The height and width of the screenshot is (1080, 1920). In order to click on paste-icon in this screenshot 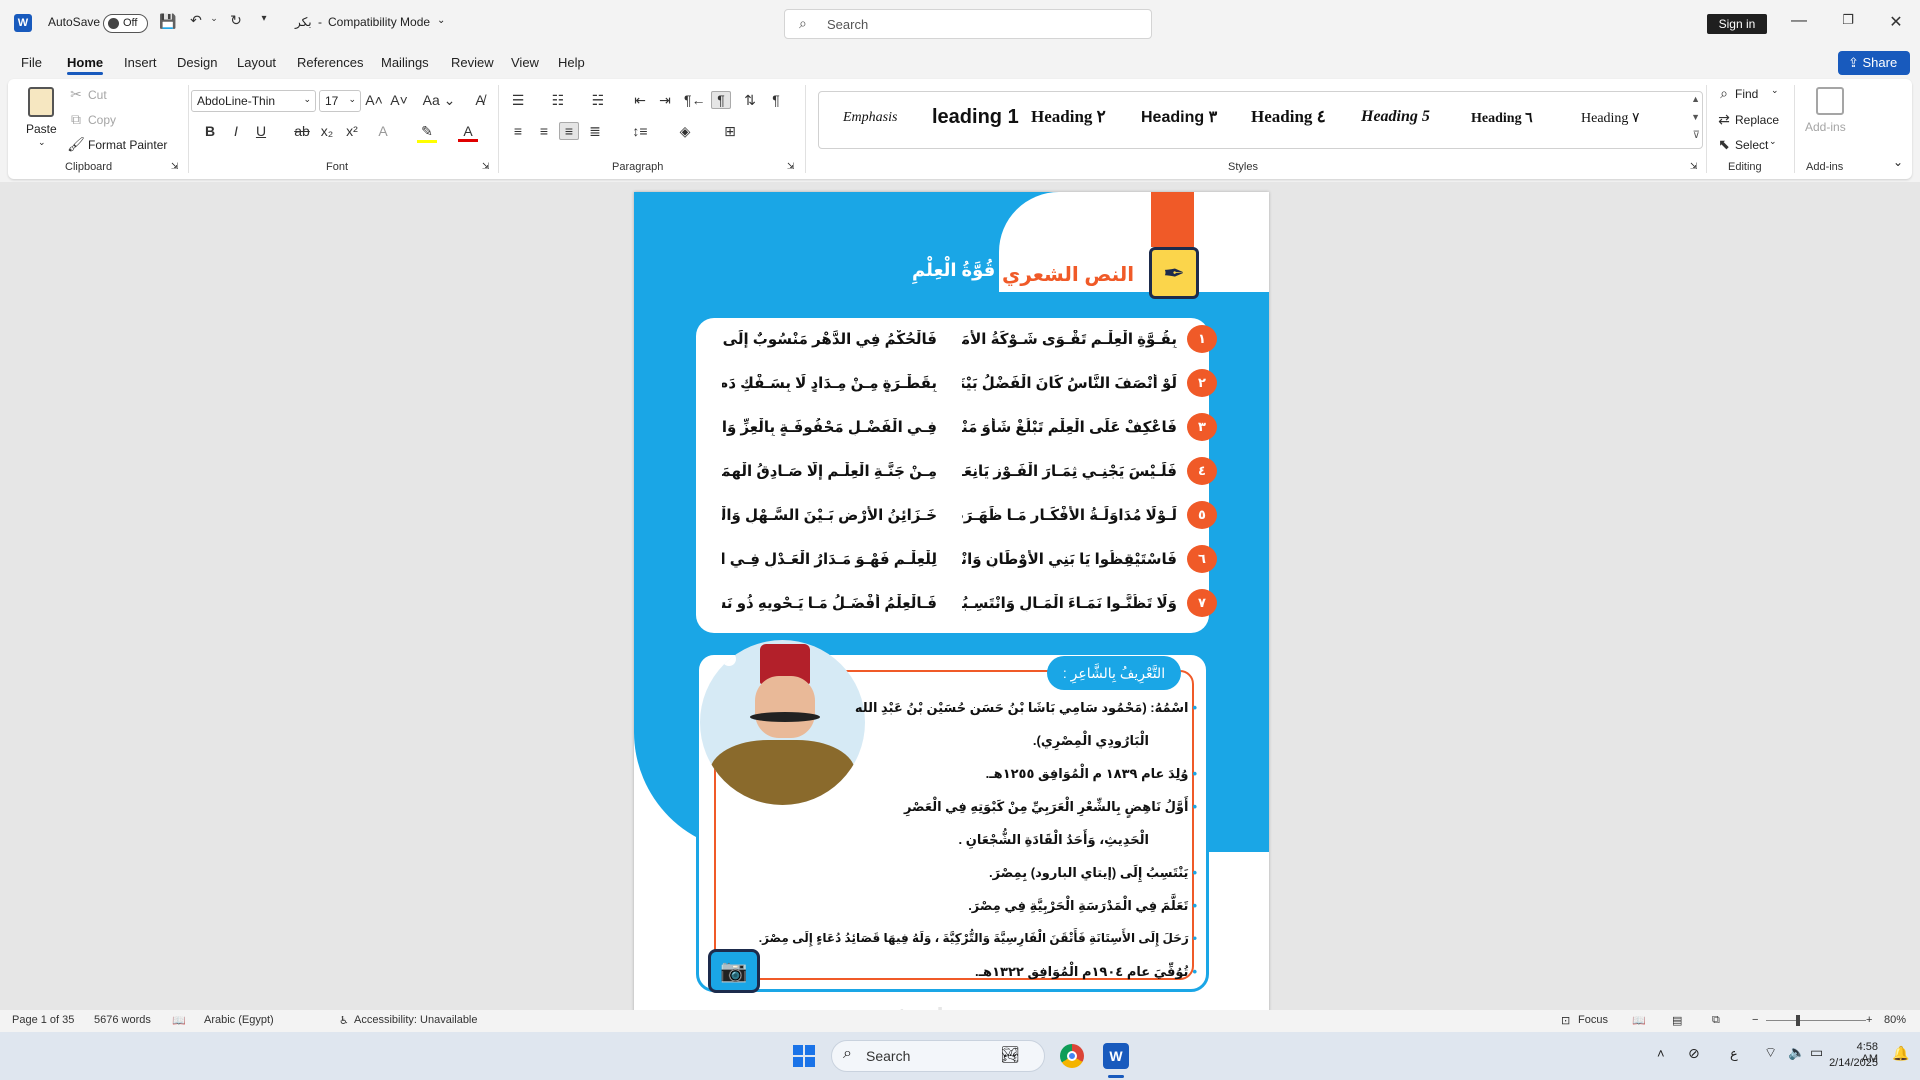, I will do `click(41, 102)`.